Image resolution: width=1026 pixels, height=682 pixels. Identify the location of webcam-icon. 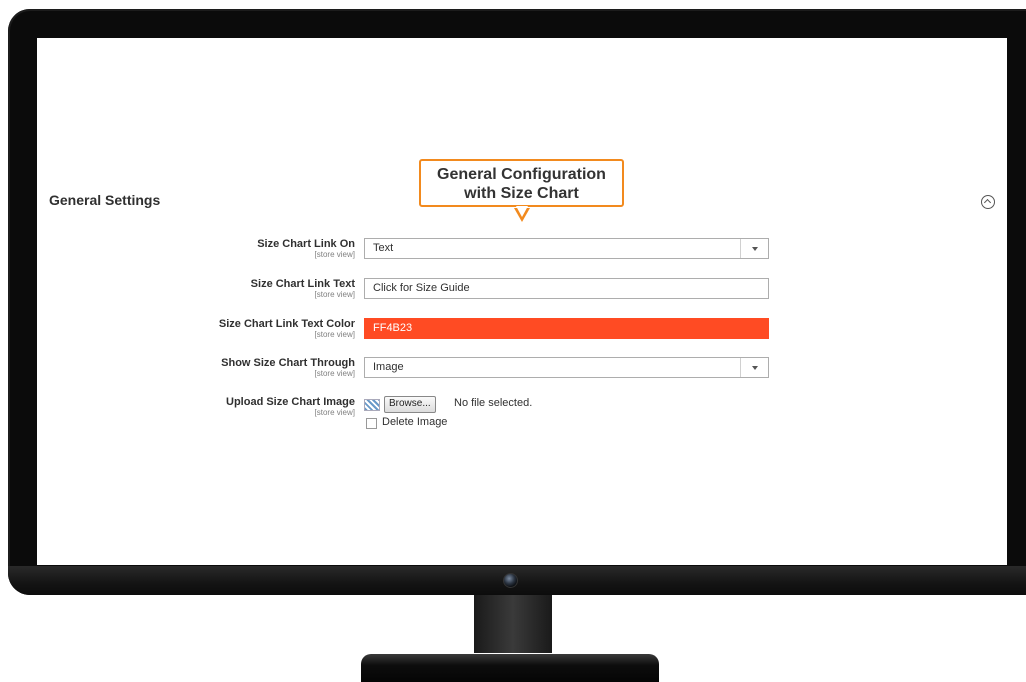
(510, 580).